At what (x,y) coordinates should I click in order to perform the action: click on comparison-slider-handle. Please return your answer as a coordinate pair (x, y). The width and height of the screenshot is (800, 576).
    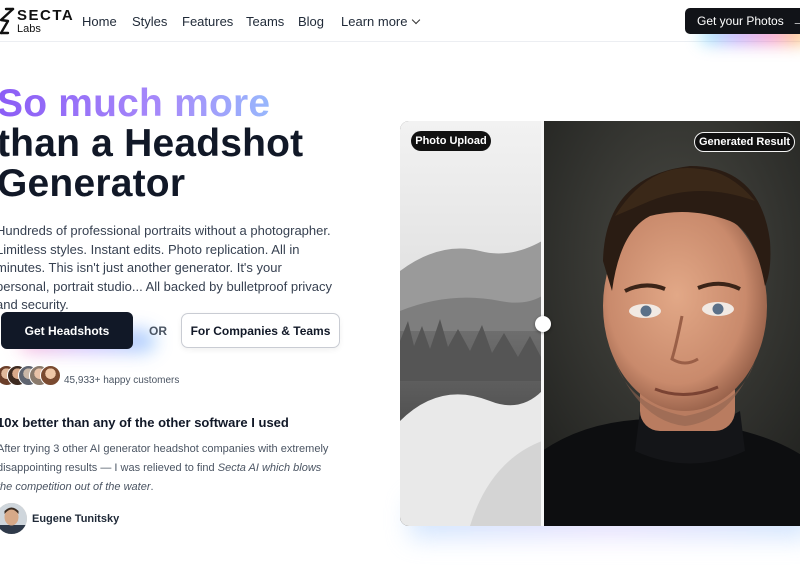
    Looking at the image, I should click on (543, 324).